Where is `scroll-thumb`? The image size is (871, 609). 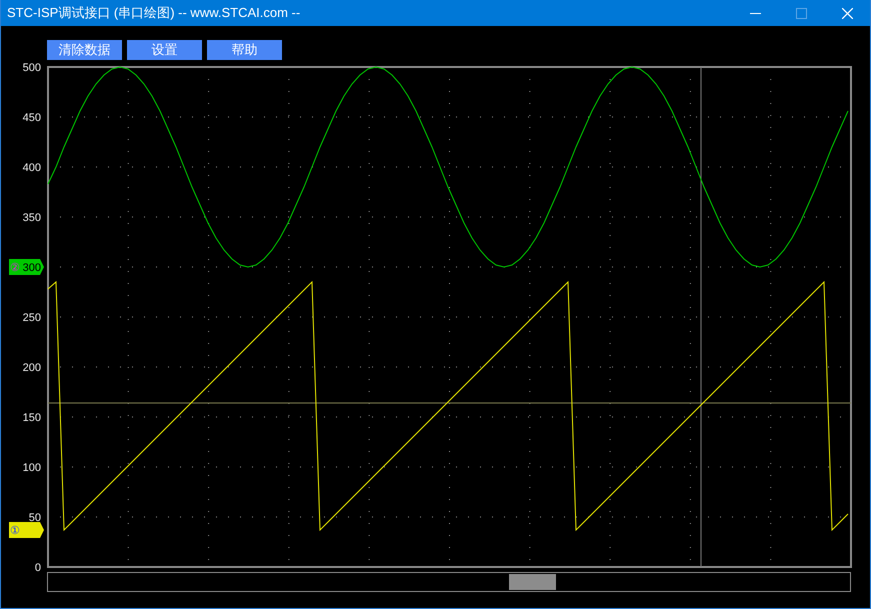 scroll-thumb is located at coordinates (532, 582).